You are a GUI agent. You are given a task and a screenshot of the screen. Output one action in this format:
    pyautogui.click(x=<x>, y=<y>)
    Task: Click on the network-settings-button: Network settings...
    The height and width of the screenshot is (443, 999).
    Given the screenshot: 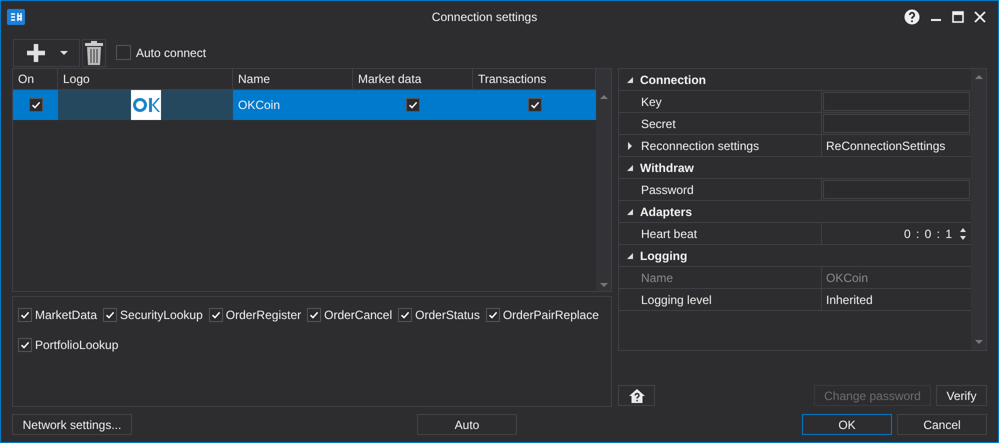 What is the action you would take?
    pyautogui.click(x=72, y=424)
    